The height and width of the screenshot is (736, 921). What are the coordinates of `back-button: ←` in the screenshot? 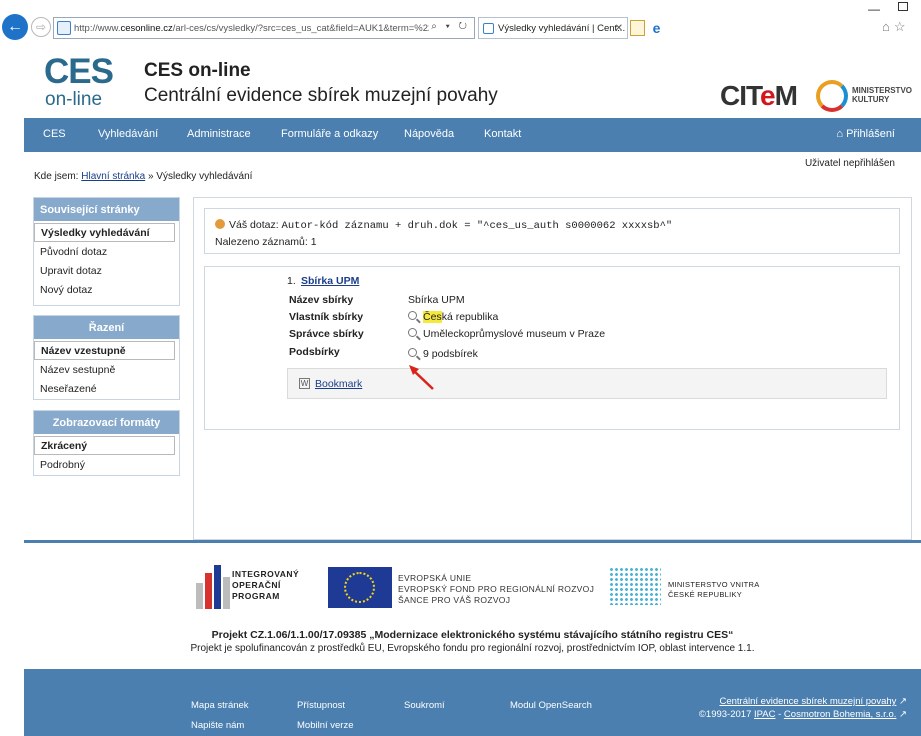 It's located at (15, 27).